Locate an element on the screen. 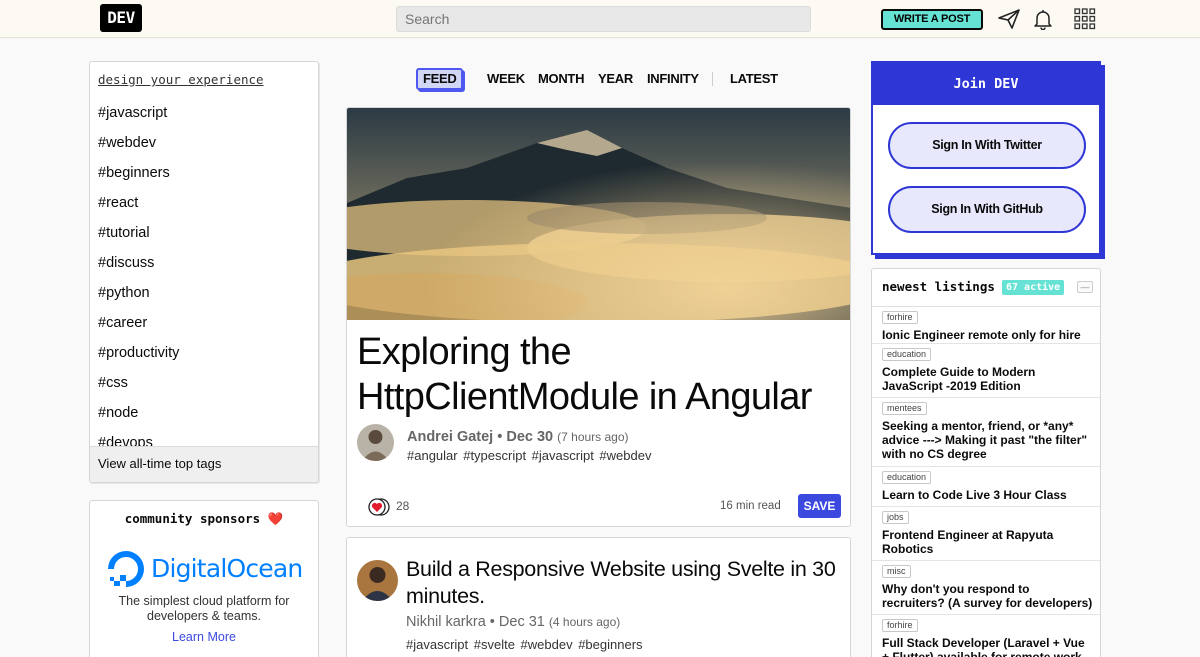 The image size is (1200, 657). tab-year: YEAR is located at coordinates (615, 79).